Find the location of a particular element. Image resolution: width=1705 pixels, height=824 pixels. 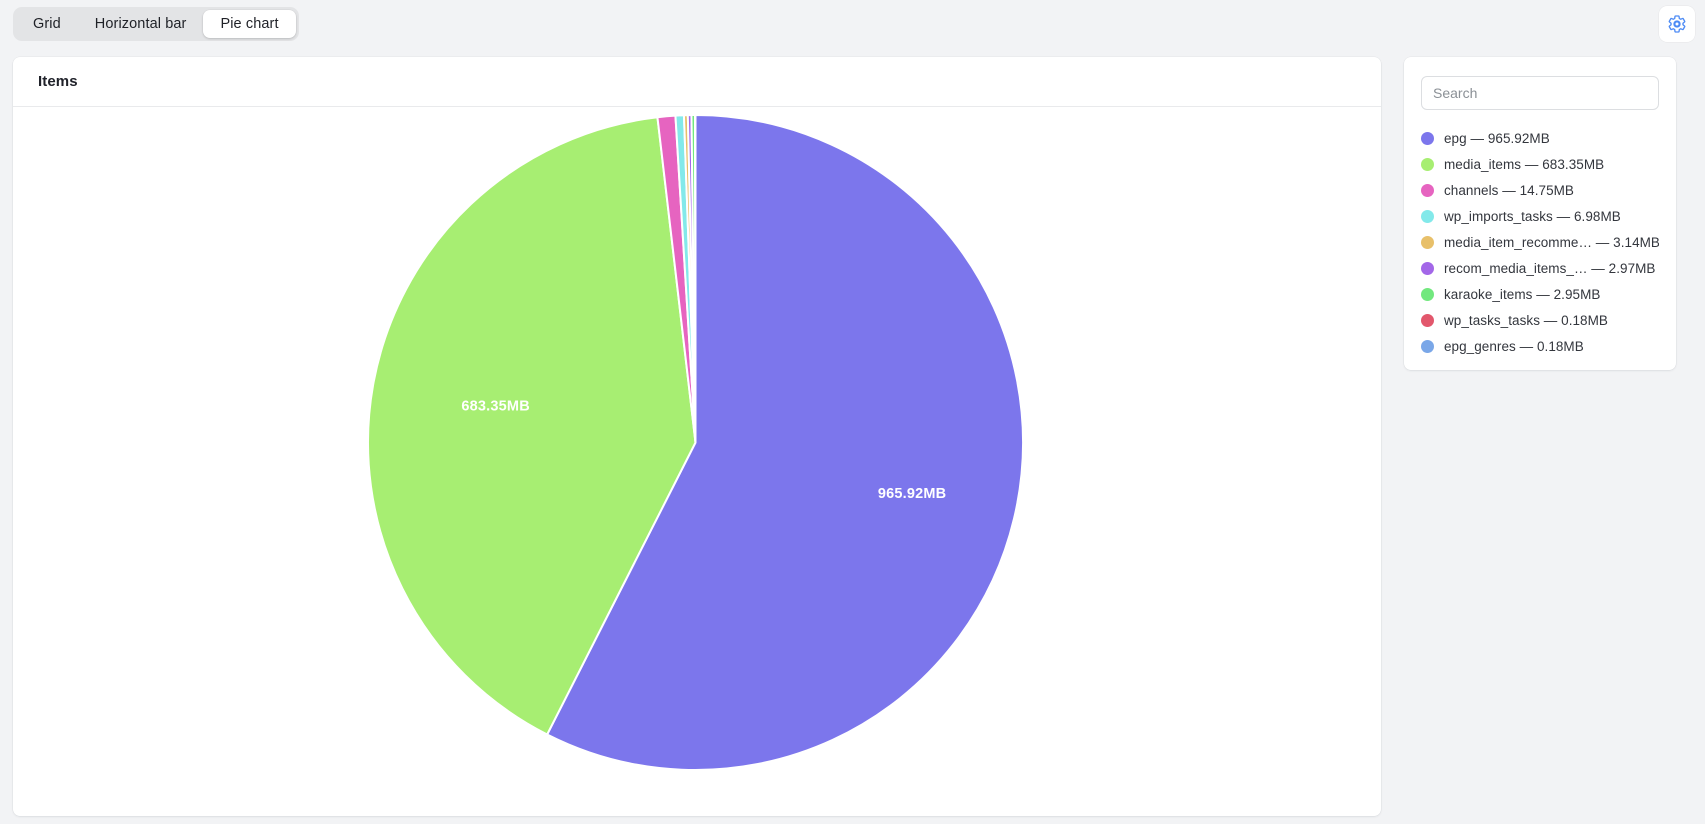

tab-grid-label: Grid is located at coordinates (47, 24).